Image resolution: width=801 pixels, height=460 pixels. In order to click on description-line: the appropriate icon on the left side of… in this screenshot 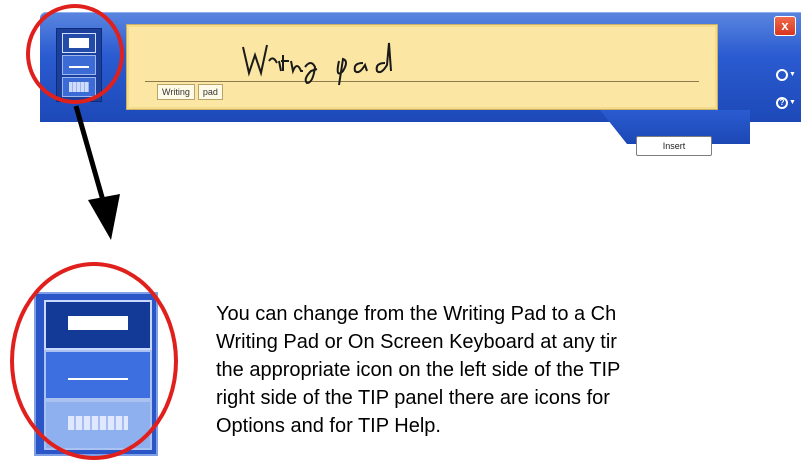, I will do `click(418, 370)`.